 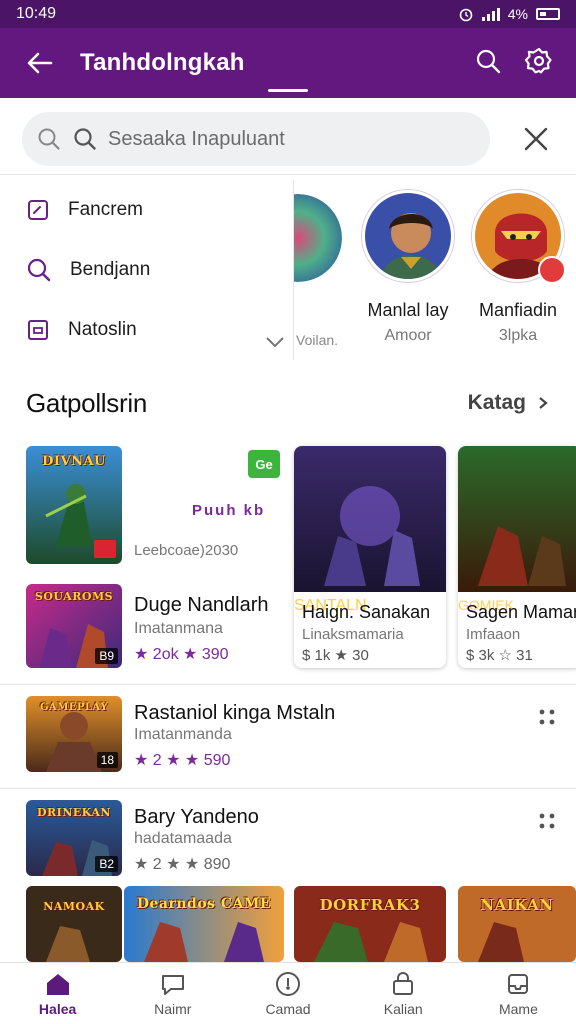 I want to click on menu-item-natoslin: Natoslin, so click(x=146, y=330).